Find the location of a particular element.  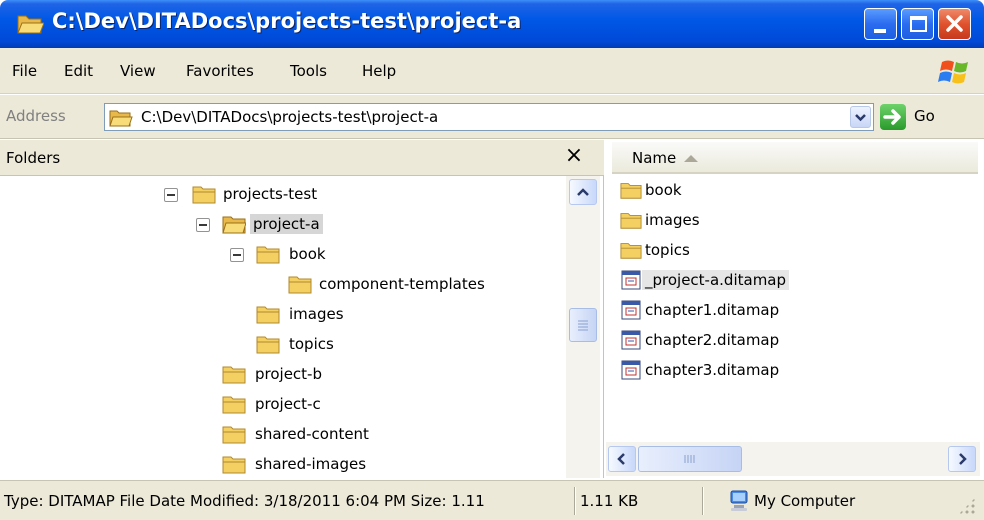

tree-item-label: book is located at coordinates (307, 254).